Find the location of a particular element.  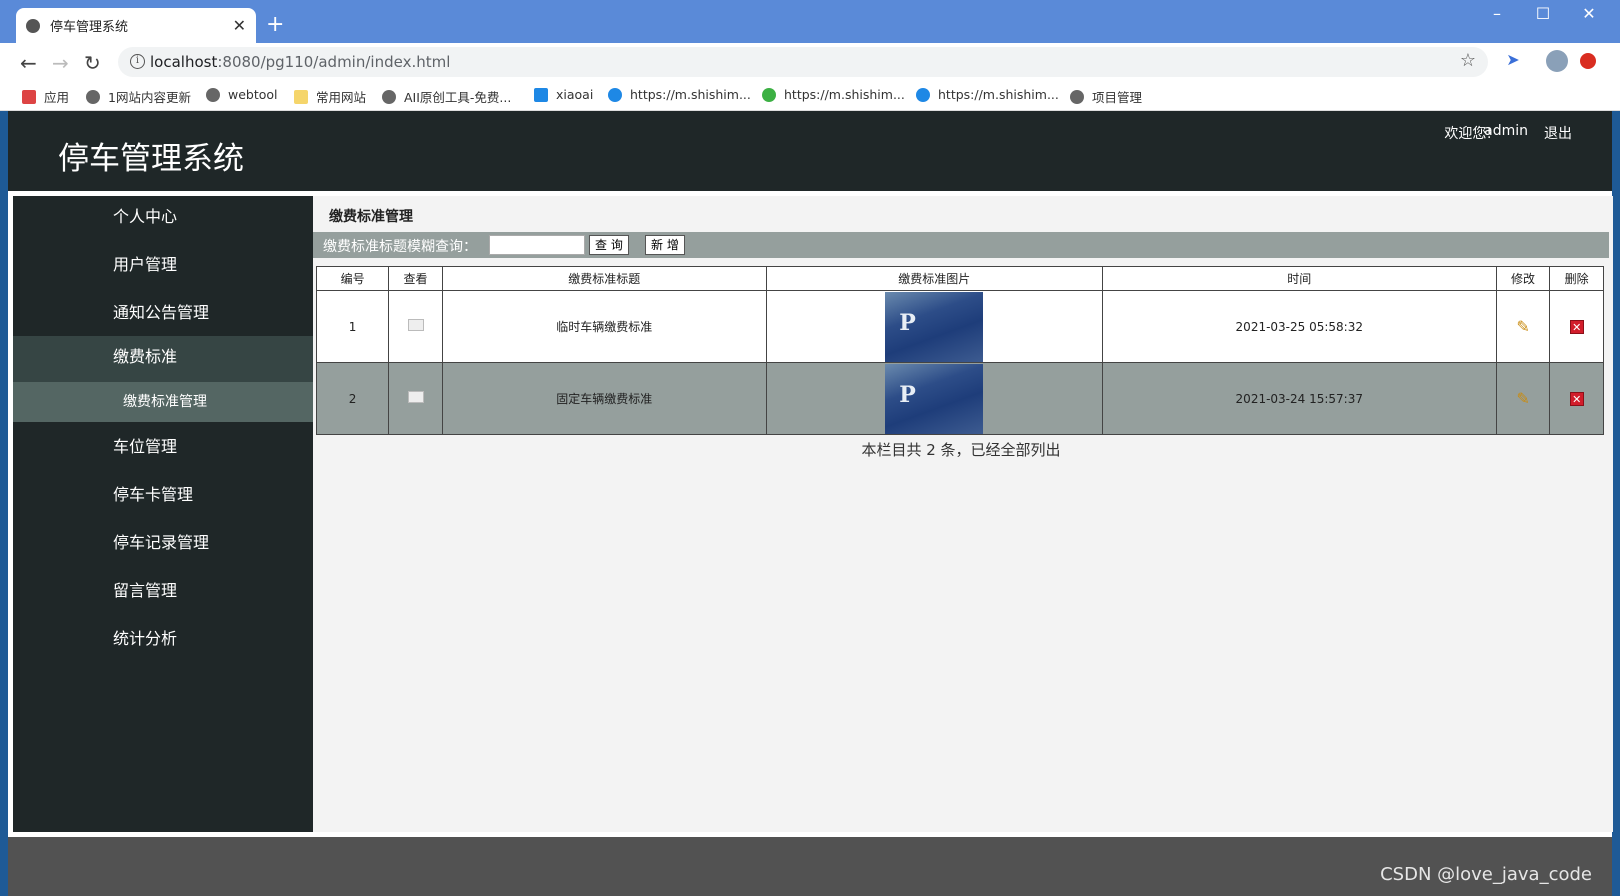

column-header: 删除 is located at coordinates (1576, 278).